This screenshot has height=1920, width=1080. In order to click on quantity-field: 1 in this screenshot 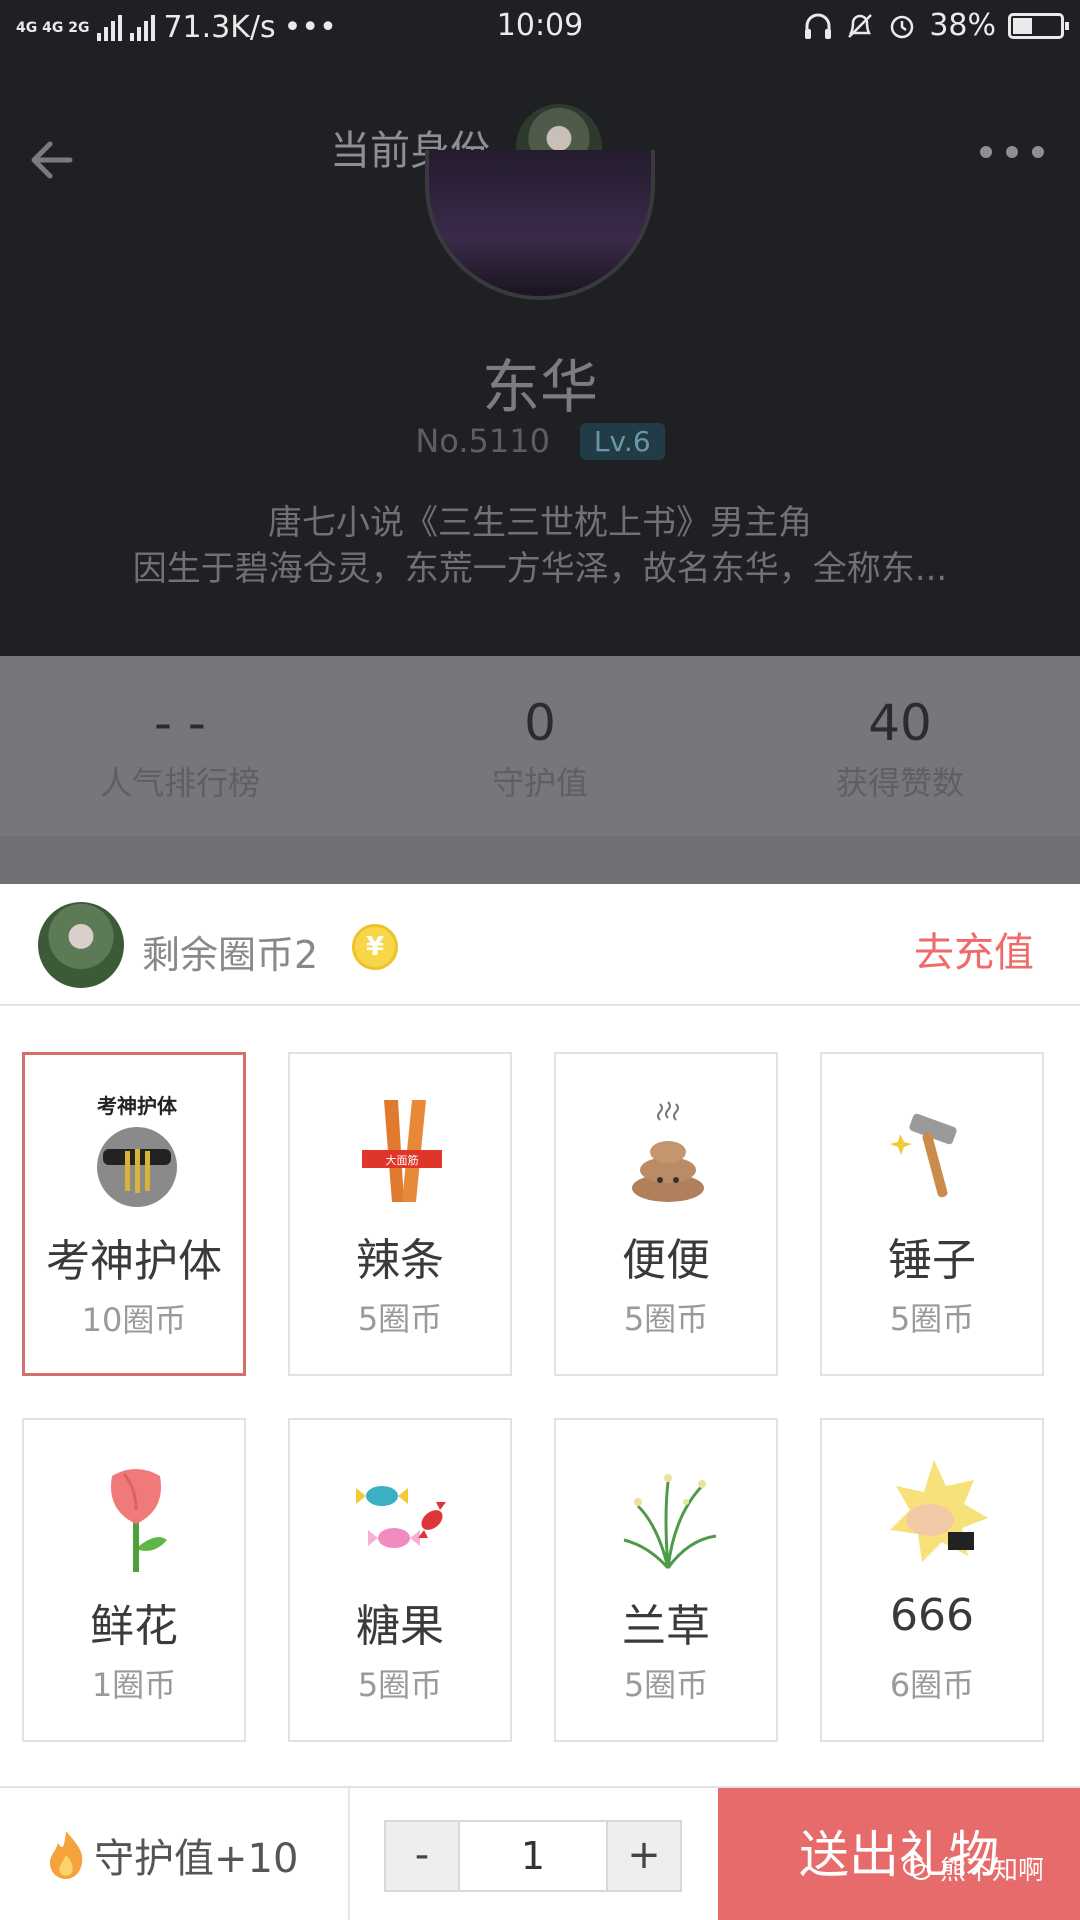, I will do `click(533, 1856)`.